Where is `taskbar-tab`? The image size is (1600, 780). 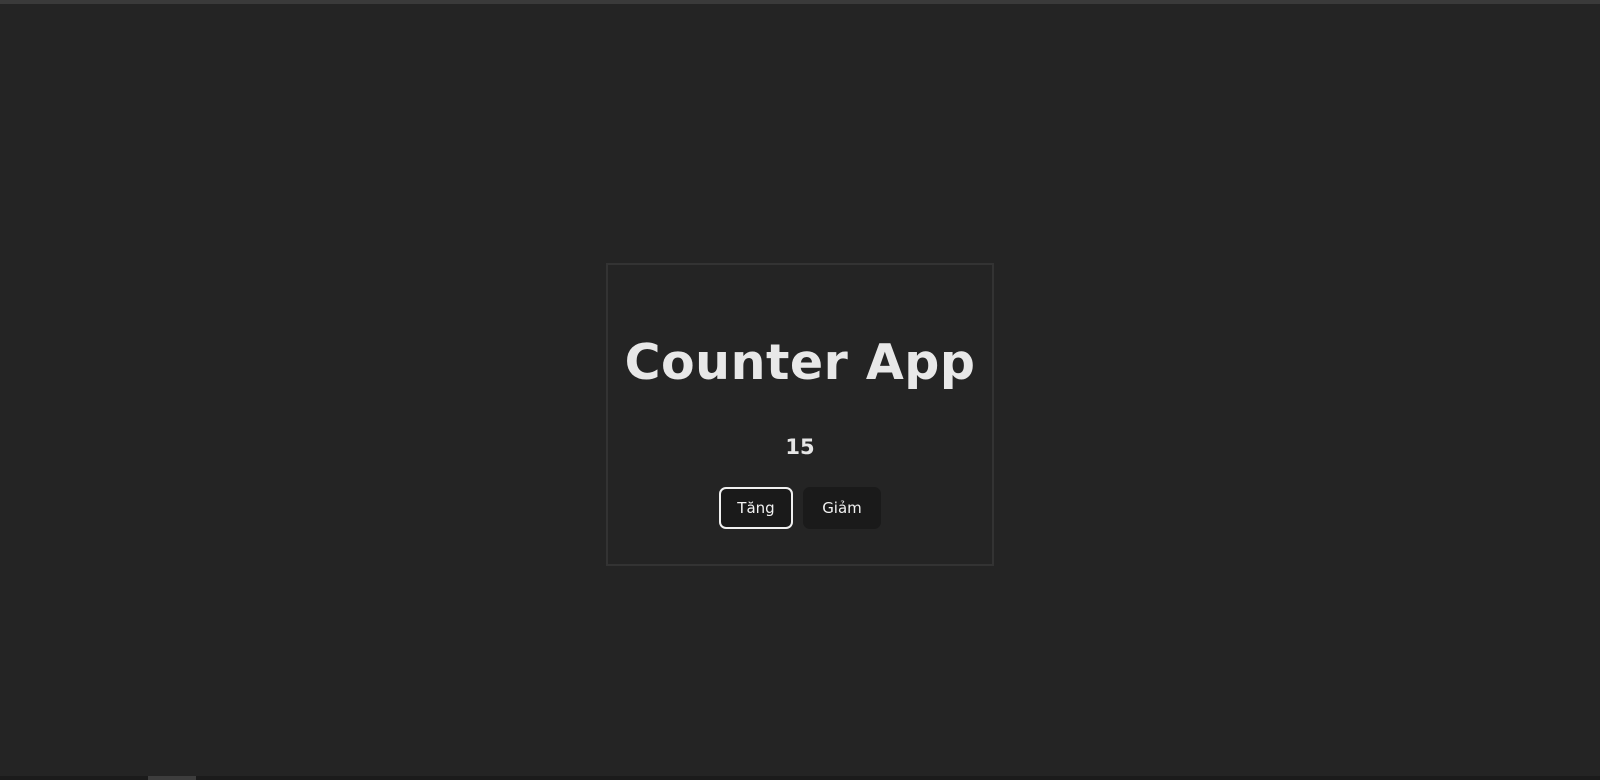
taskbar-tab is located at coordinates (172, 778).